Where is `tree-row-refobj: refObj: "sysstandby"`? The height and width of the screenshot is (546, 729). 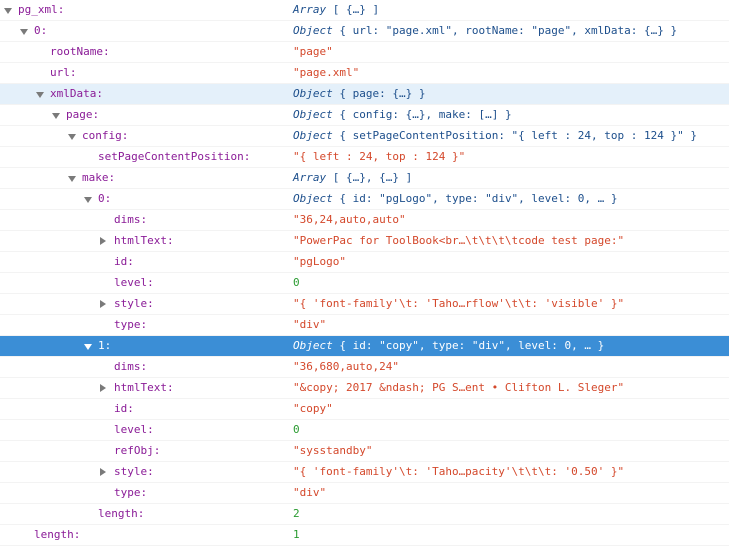 tree-row-refobj: refObj: "sysstandby" is located at coordinates (364, 451).